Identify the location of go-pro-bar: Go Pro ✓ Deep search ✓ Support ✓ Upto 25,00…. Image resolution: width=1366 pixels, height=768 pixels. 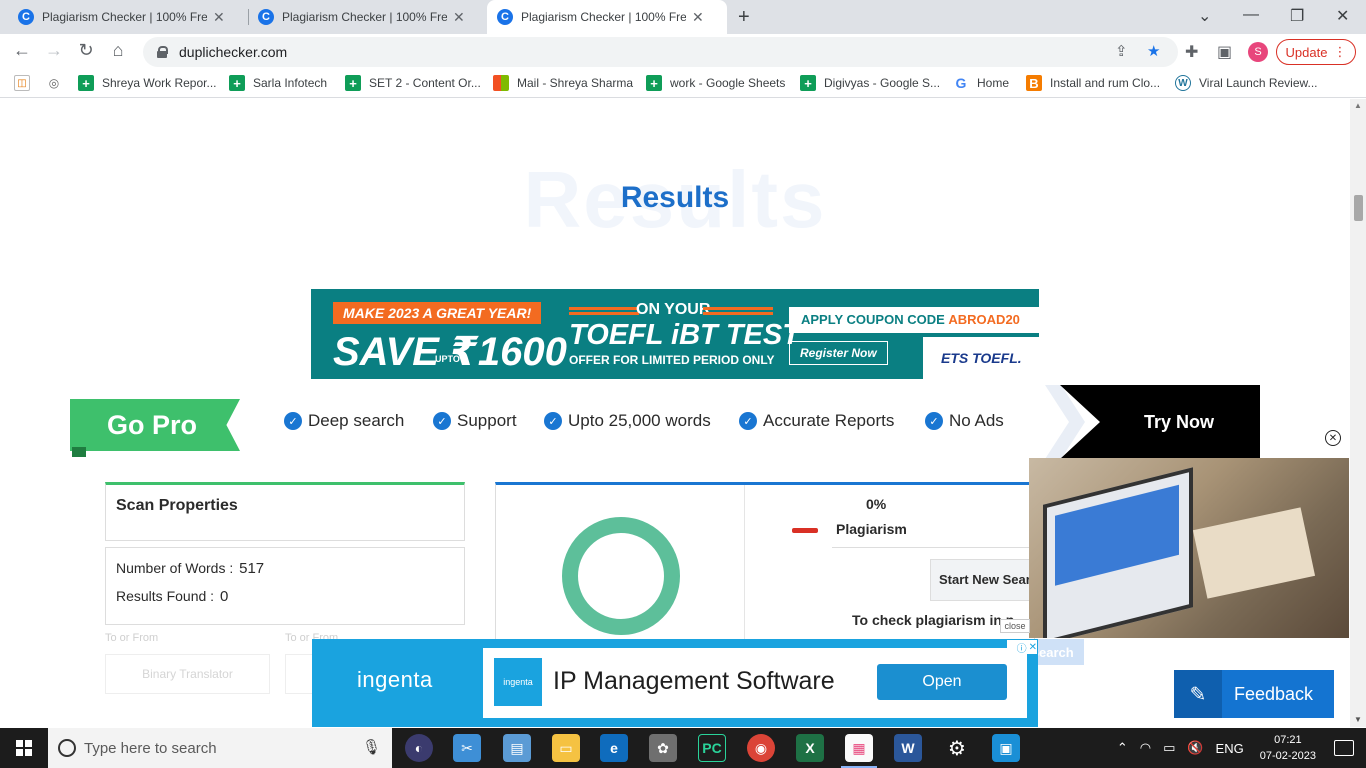
(665, 422).